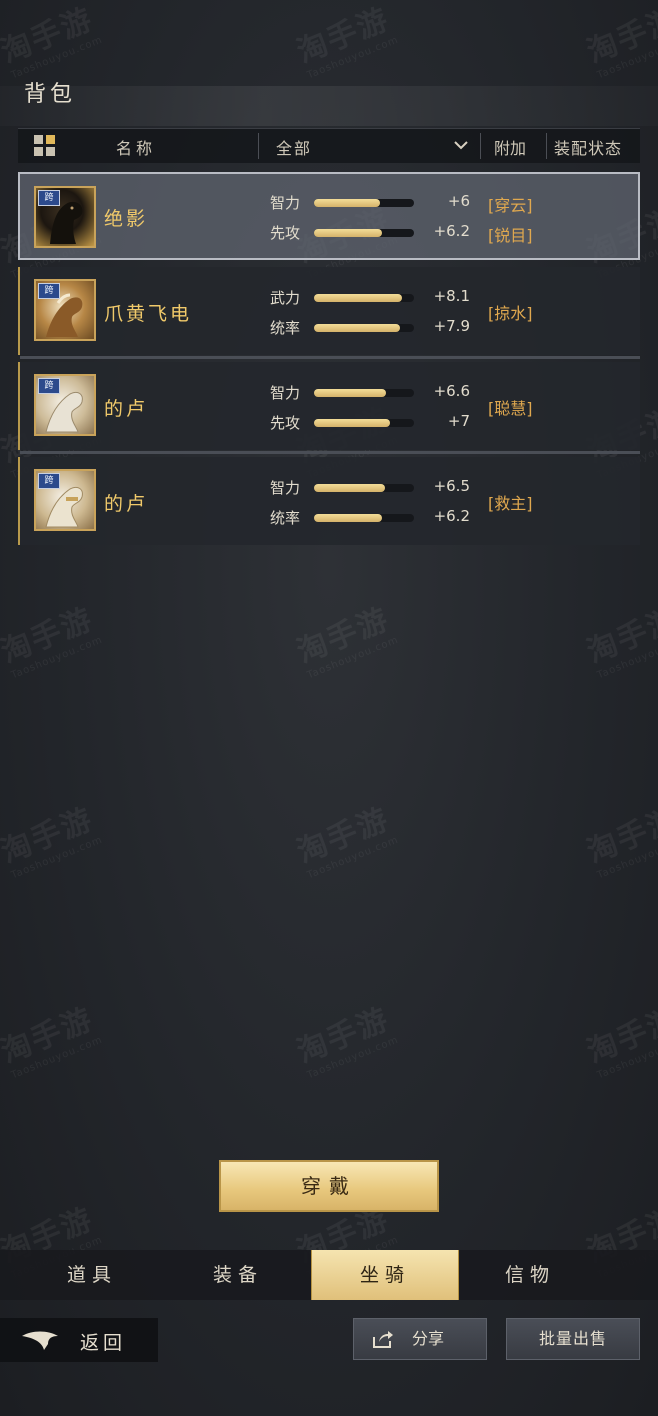 The width and height of the screenshot is (658, 1416). I want to click on chevron-down-icon, so click(461, 145).